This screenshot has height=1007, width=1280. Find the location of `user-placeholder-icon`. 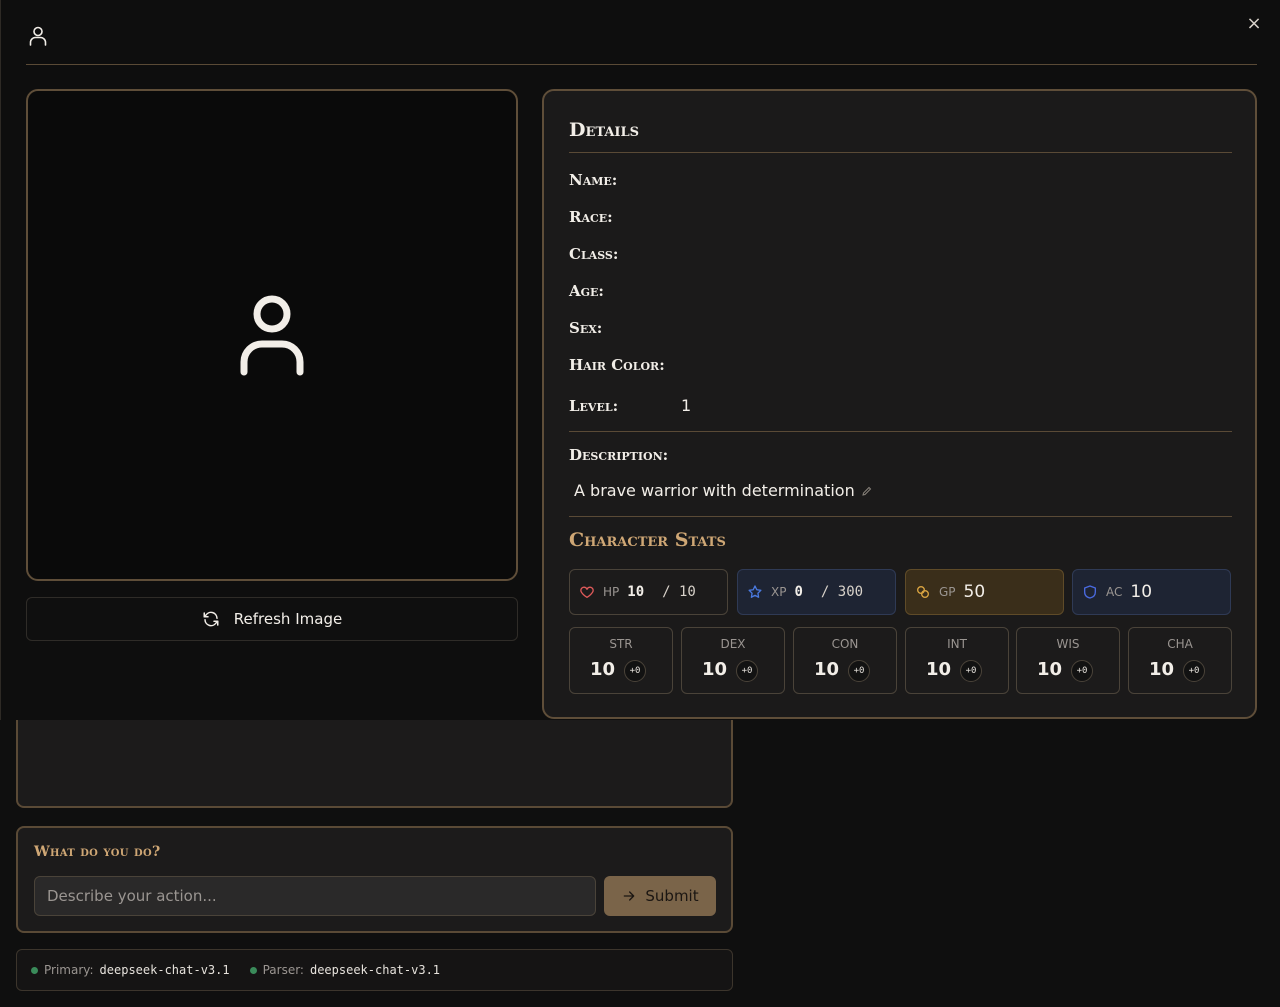

user-placeholder-icon is located at coordinates (272, 335).